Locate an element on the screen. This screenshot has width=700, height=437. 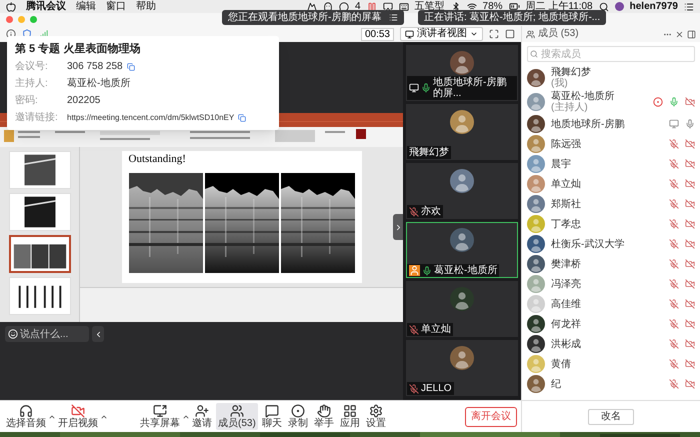
user-avatar is located at coordinates (619, 6).